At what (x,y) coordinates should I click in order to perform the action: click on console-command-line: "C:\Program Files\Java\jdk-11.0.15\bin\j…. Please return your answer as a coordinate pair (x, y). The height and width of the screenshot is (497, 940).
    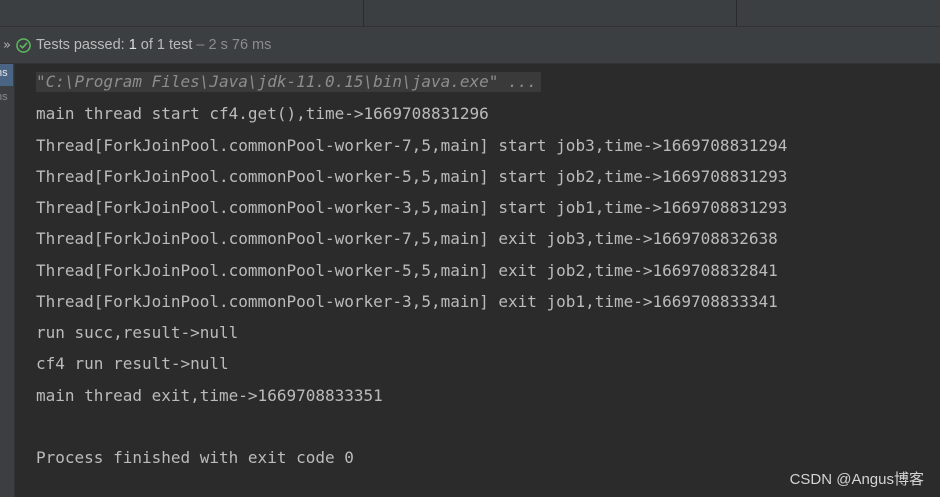
    Looking at the image, I should click on (288, 82).